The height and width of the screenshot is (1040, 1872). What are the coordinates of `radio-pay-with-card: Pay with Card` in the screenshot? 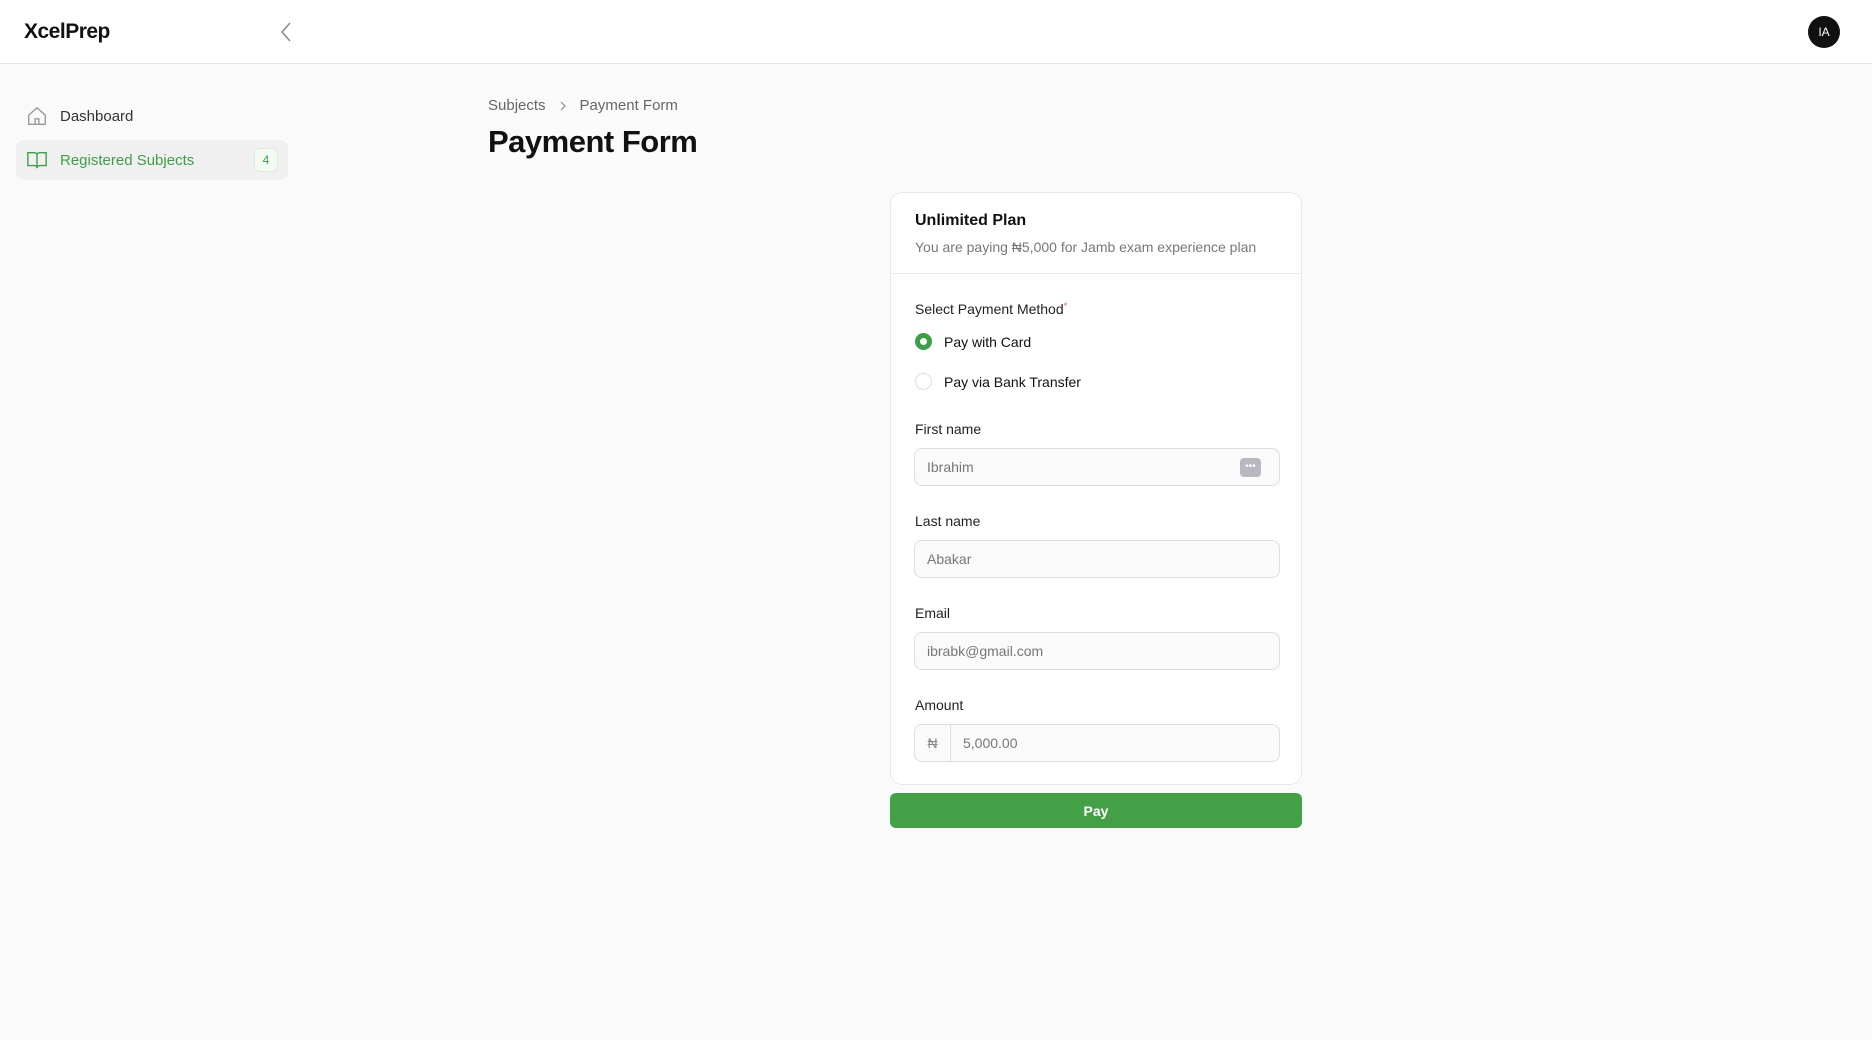 It's located at (973, 341).